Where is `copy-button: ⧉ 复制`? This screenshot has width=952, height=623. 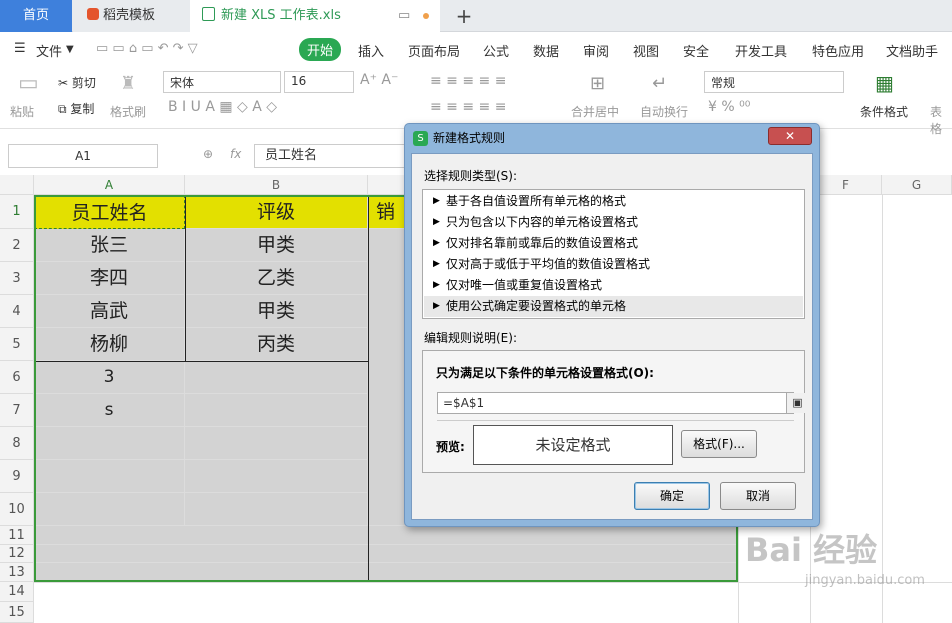 copy-button: ⧉ 复制 is located at coordinates (76, 108).